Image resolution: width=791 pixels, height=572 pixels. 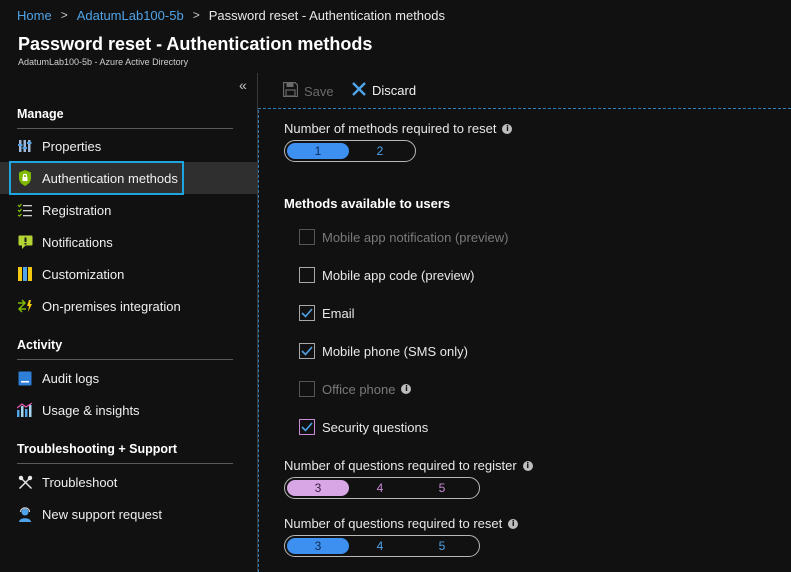 I want to click on method-checkbox-mobile-app-code: Mobile app code (preview), so click(x=386, y=275).